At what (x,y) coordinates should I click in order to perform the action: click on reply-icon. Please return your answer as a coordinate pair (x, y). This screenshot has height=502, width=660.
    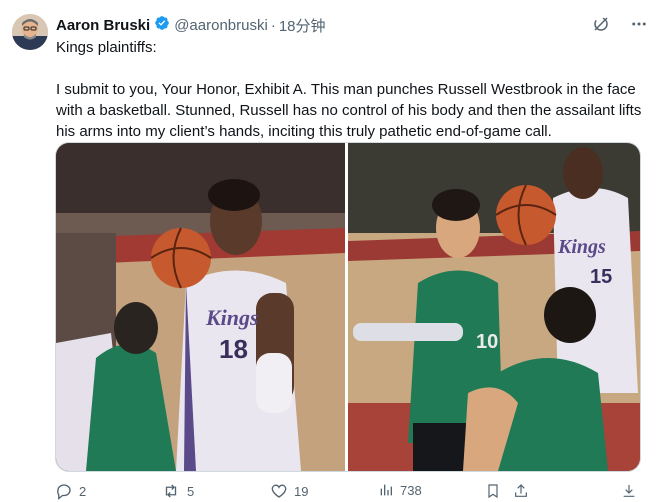
    Looking at the image, I should click on (64, 491).